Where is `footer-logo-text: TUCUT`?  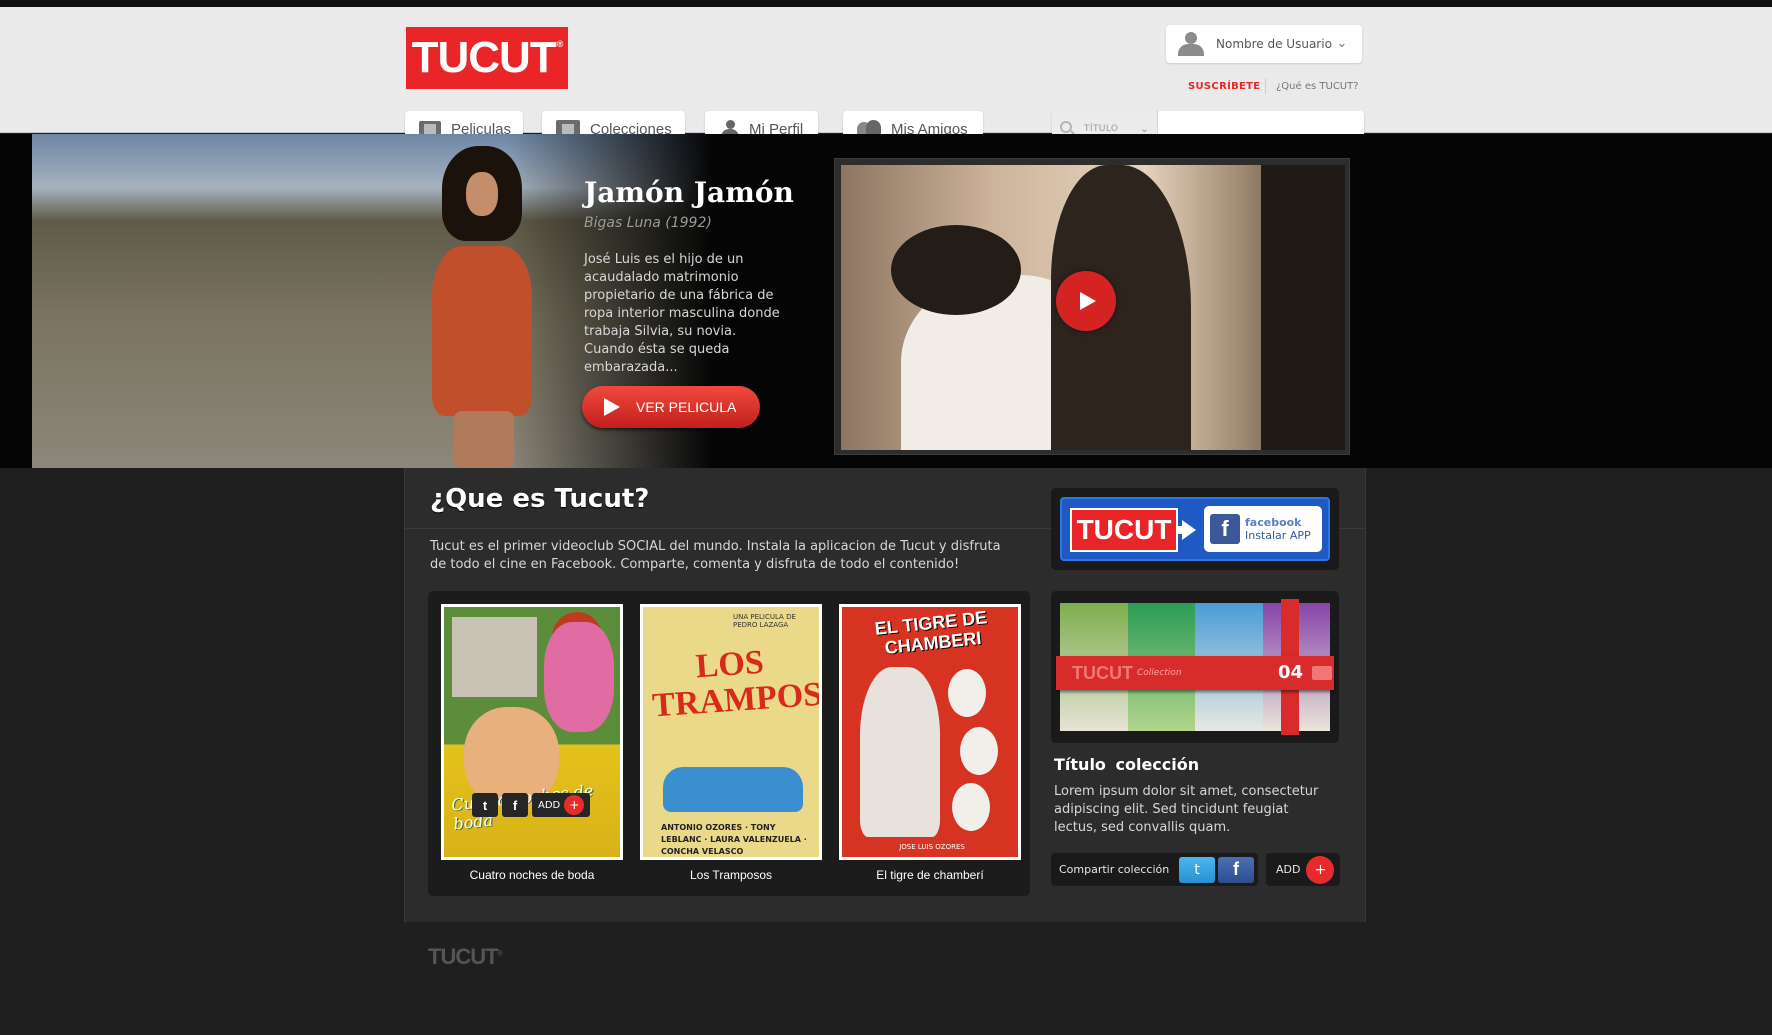 footer-logo-text: TUCUT is located at coordinates (463, 956).